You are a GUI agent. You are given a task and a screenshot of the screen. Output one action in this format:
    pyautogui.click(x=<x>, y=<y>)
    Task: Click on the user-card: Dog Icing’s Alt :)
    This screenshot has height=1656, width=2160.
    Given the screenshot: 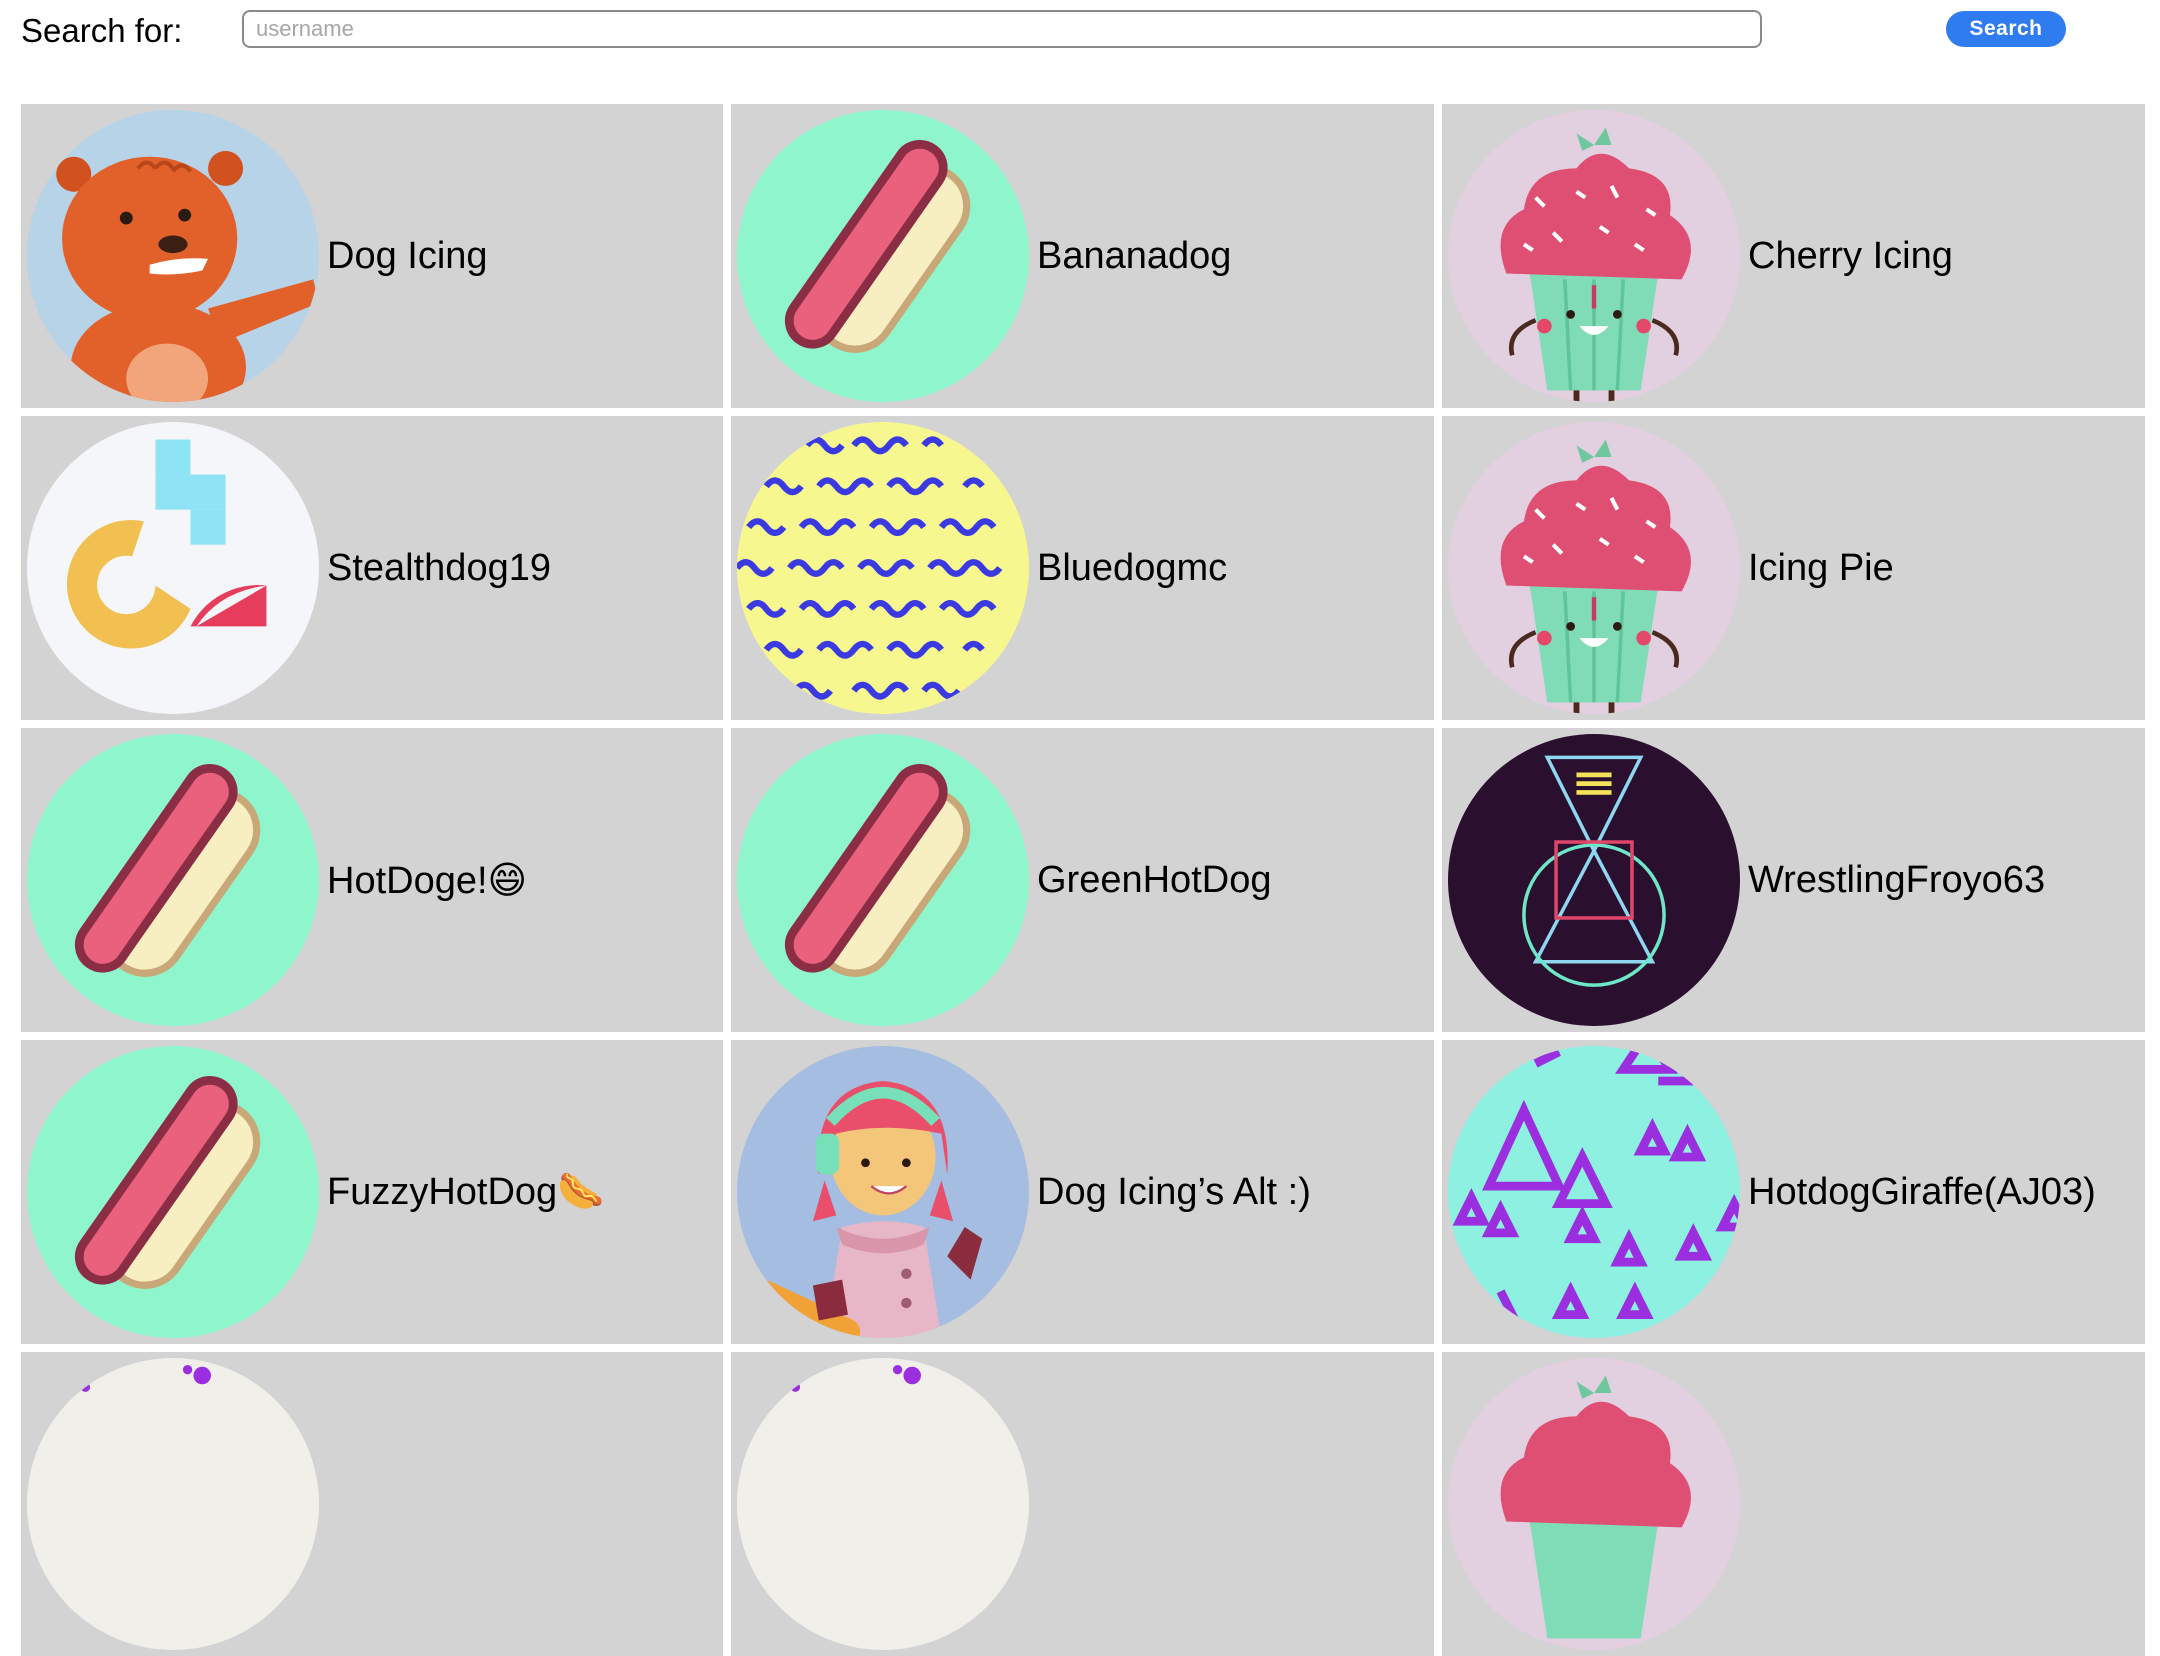 What is the action you would take?
    pyautogui.click(x=1082, y=1192)
    